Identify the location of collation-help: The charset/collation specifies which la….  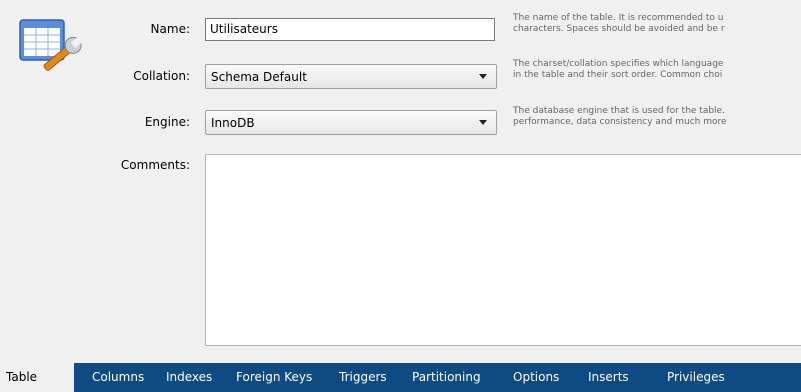
(657, 70).